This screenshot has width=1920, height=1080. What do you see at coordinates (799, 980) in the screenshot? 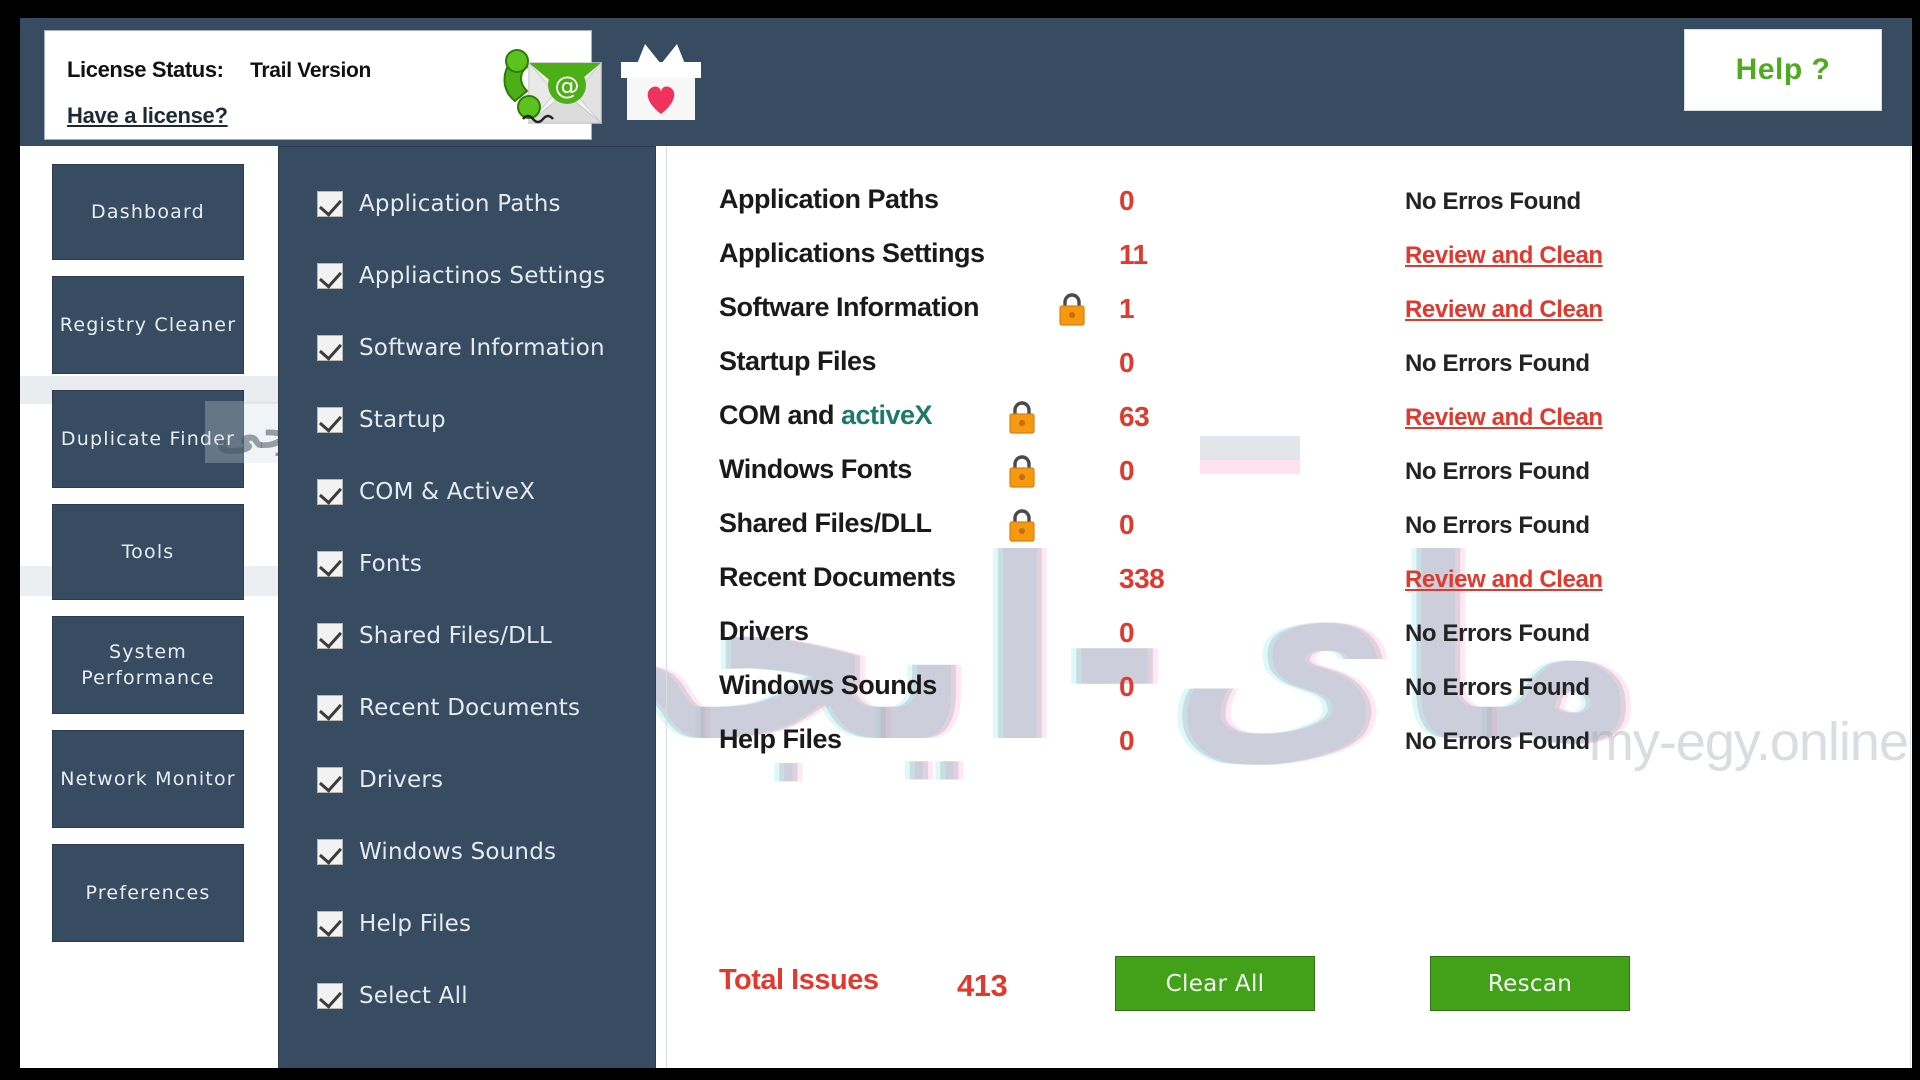
I see `total-issues-label: Total Issues` at bounding box center [799, 980].